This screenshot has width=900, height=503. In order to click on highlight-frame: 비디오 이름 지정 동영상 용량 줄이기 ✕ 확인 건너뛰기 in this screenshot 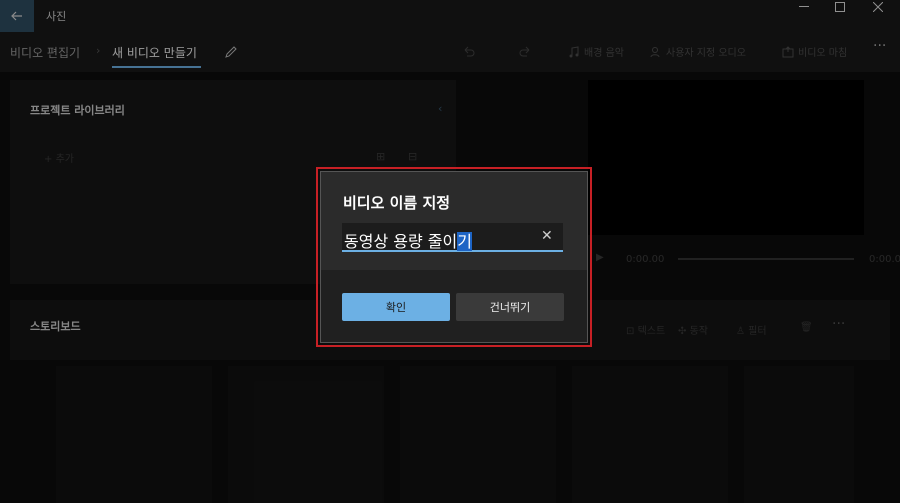, I will do `click(454, 257)`.